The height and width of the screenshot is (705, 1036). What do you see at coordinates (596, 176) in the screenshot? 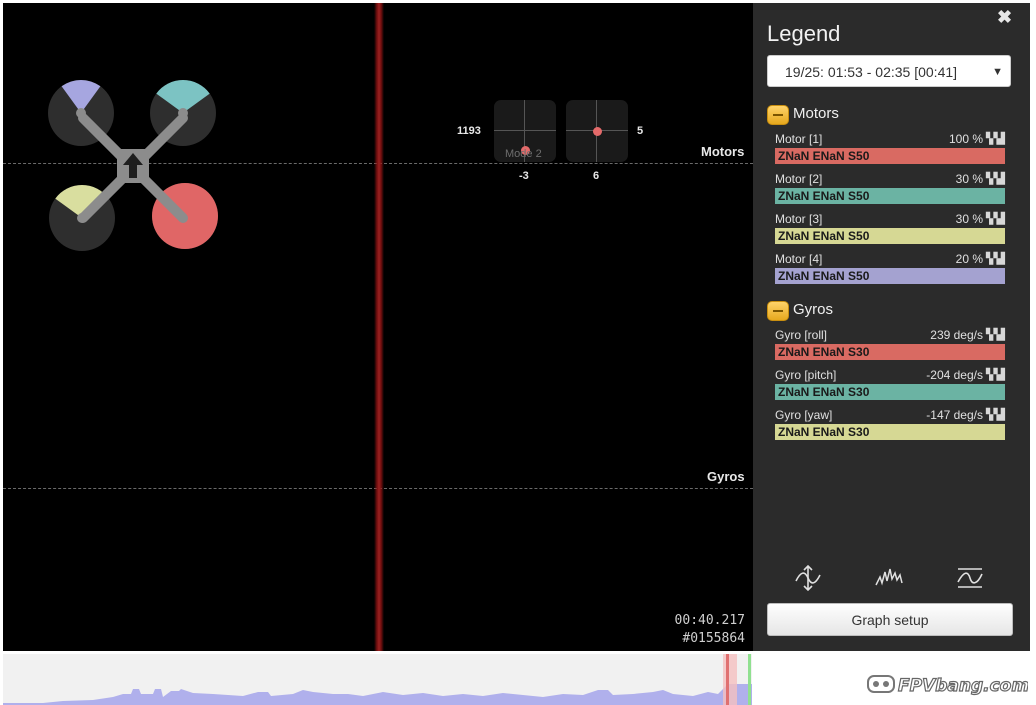
I see `right-stick-roll: 6` at bounding box center [596, 176].